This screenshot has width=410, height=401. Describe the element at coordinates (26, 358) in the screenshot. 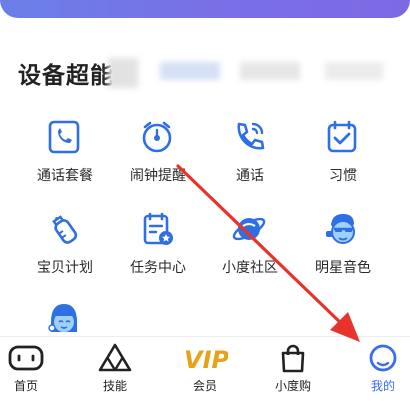

I see `home-speaker-icon` at that location.